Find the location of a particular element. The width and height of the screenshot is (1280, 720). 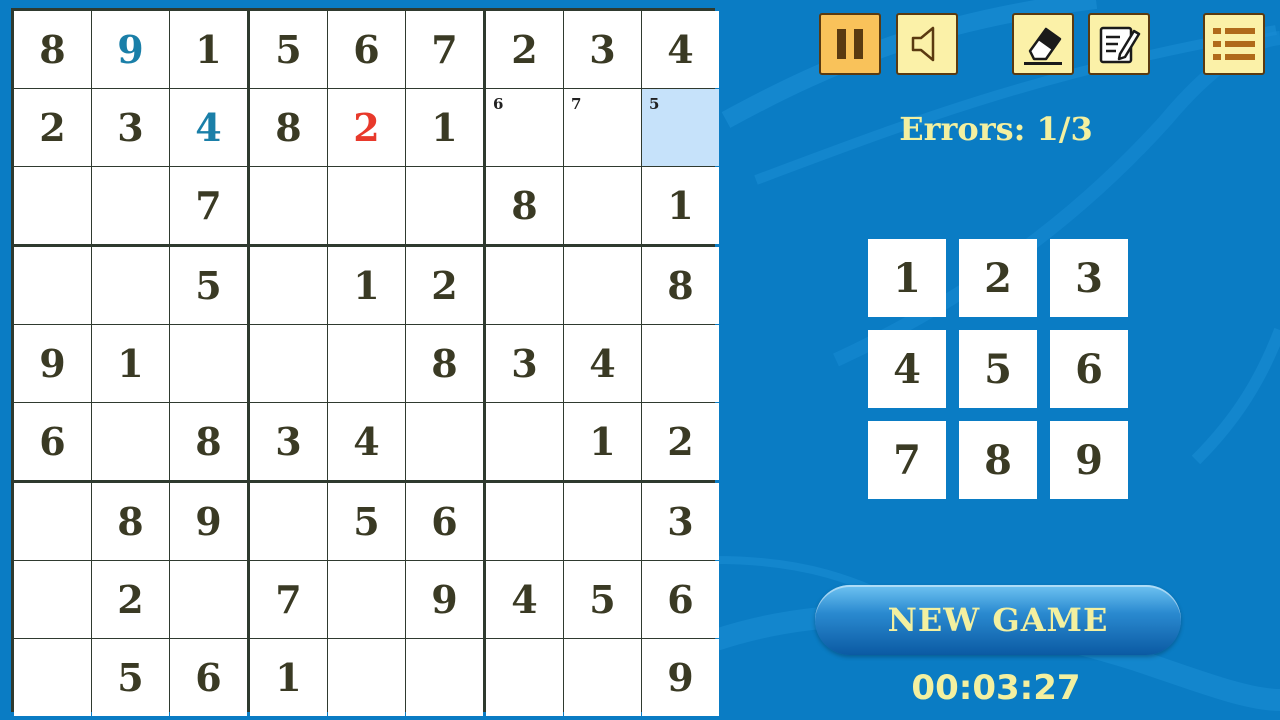

board-cell-r4c1 is located at coordinates (52, 285).